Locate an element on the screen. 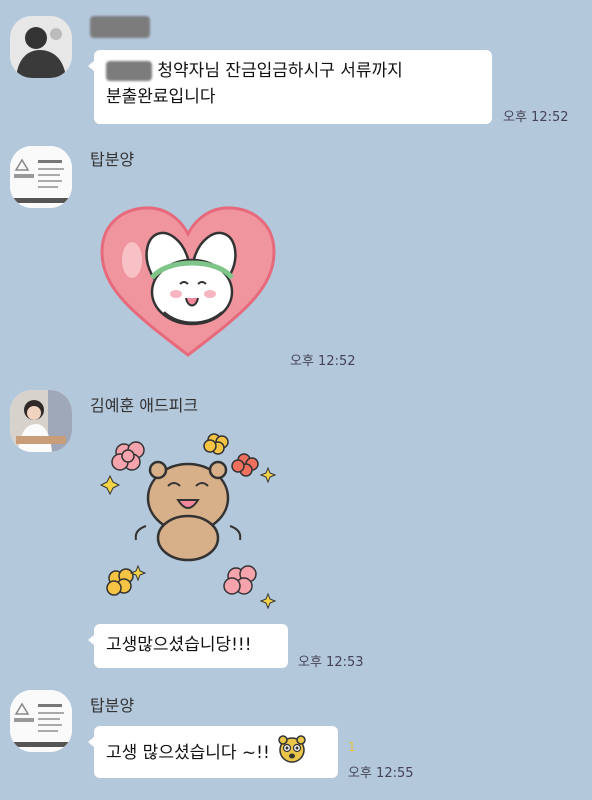  message-time: 오후 12:53 is located at coordinates (331, 662).